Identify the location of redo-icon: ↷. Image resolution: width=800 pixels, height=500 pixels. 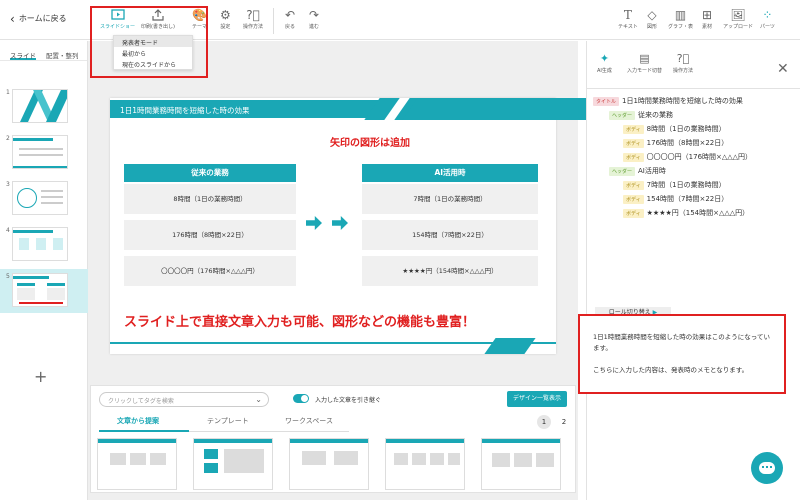
(314, 15).